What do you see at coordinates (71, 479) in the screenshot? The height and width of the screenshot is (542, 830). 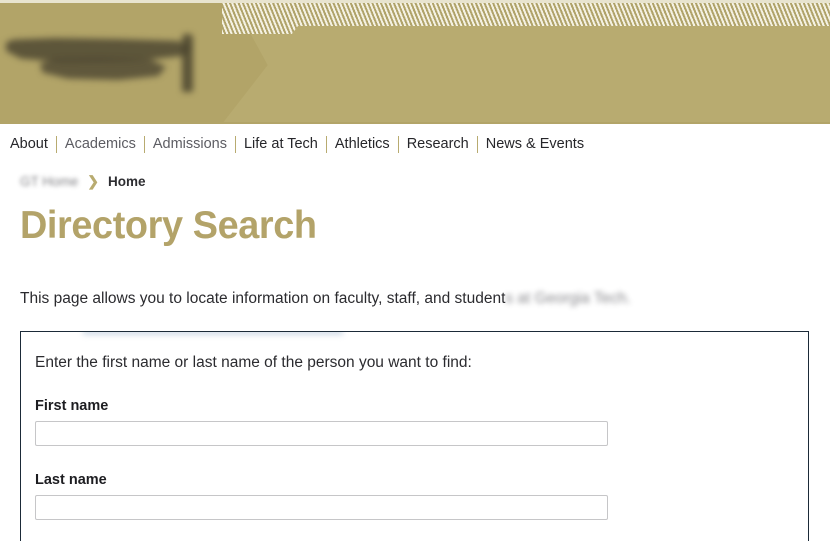 I see `last-name-label: Last name` at bounding box center [71, 479].